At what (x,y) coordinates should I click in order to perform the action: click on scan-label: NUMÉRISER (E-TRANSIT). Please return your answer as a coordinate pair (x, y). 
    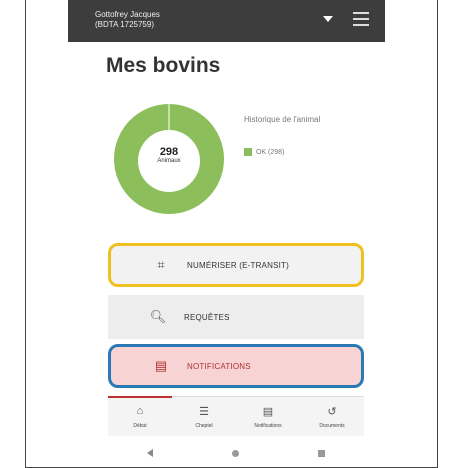
    Looking at the image, I should click on (238, 265).